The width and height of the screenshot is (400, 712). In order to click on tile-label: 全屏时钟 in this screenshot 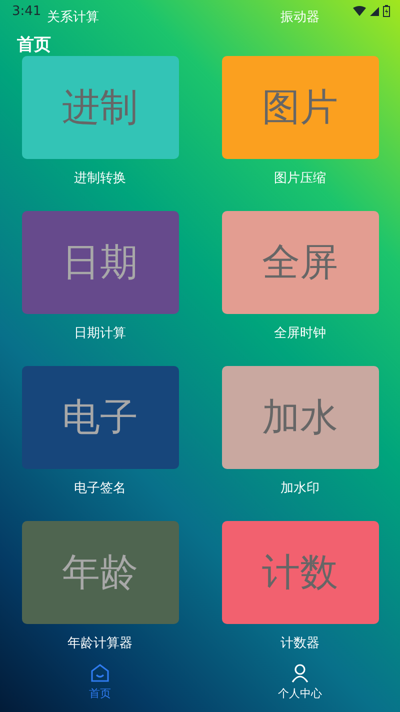, I will do `click(300, 334)`.